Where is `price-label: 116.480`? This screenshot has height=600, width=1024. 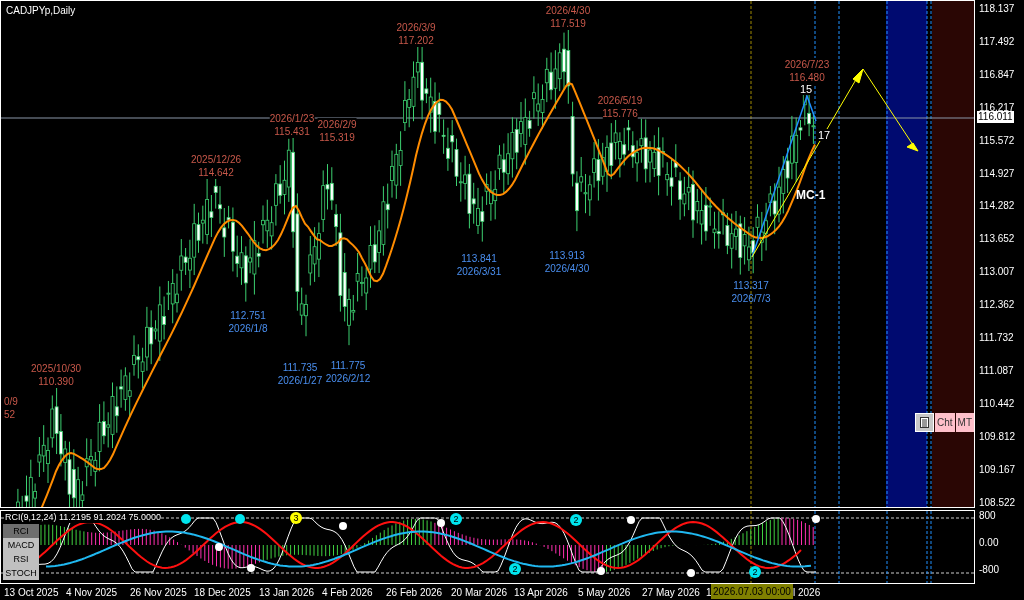
price-label: 116.480 is located at coordinates (807, 77).